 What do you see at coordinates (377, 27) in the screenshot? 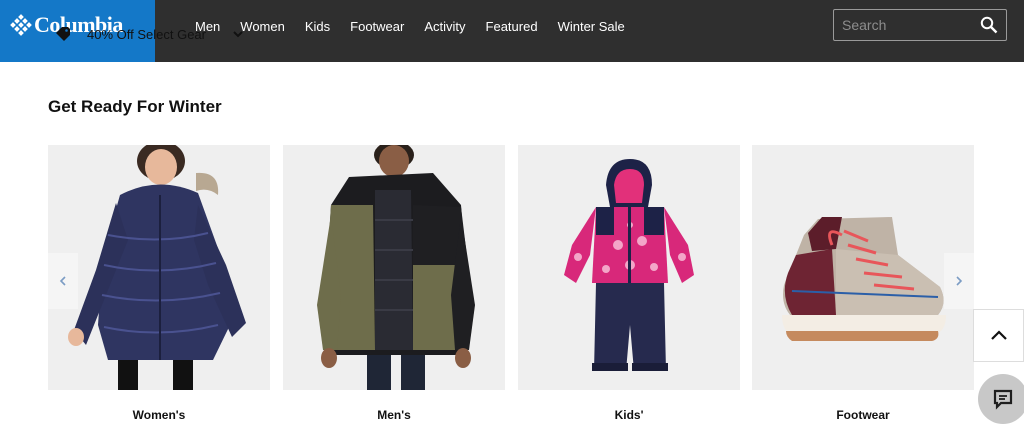
I see `nav-item-footwear: Footwear` at bounding box center [377, 27].